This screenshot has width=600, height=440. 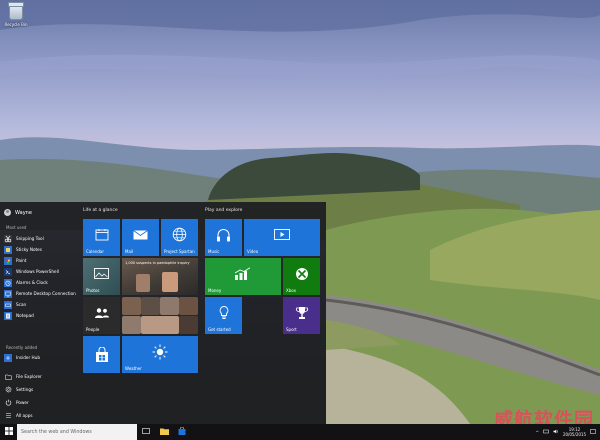 I want to click on tile-label: Xbox, so click(x=291, y=290).